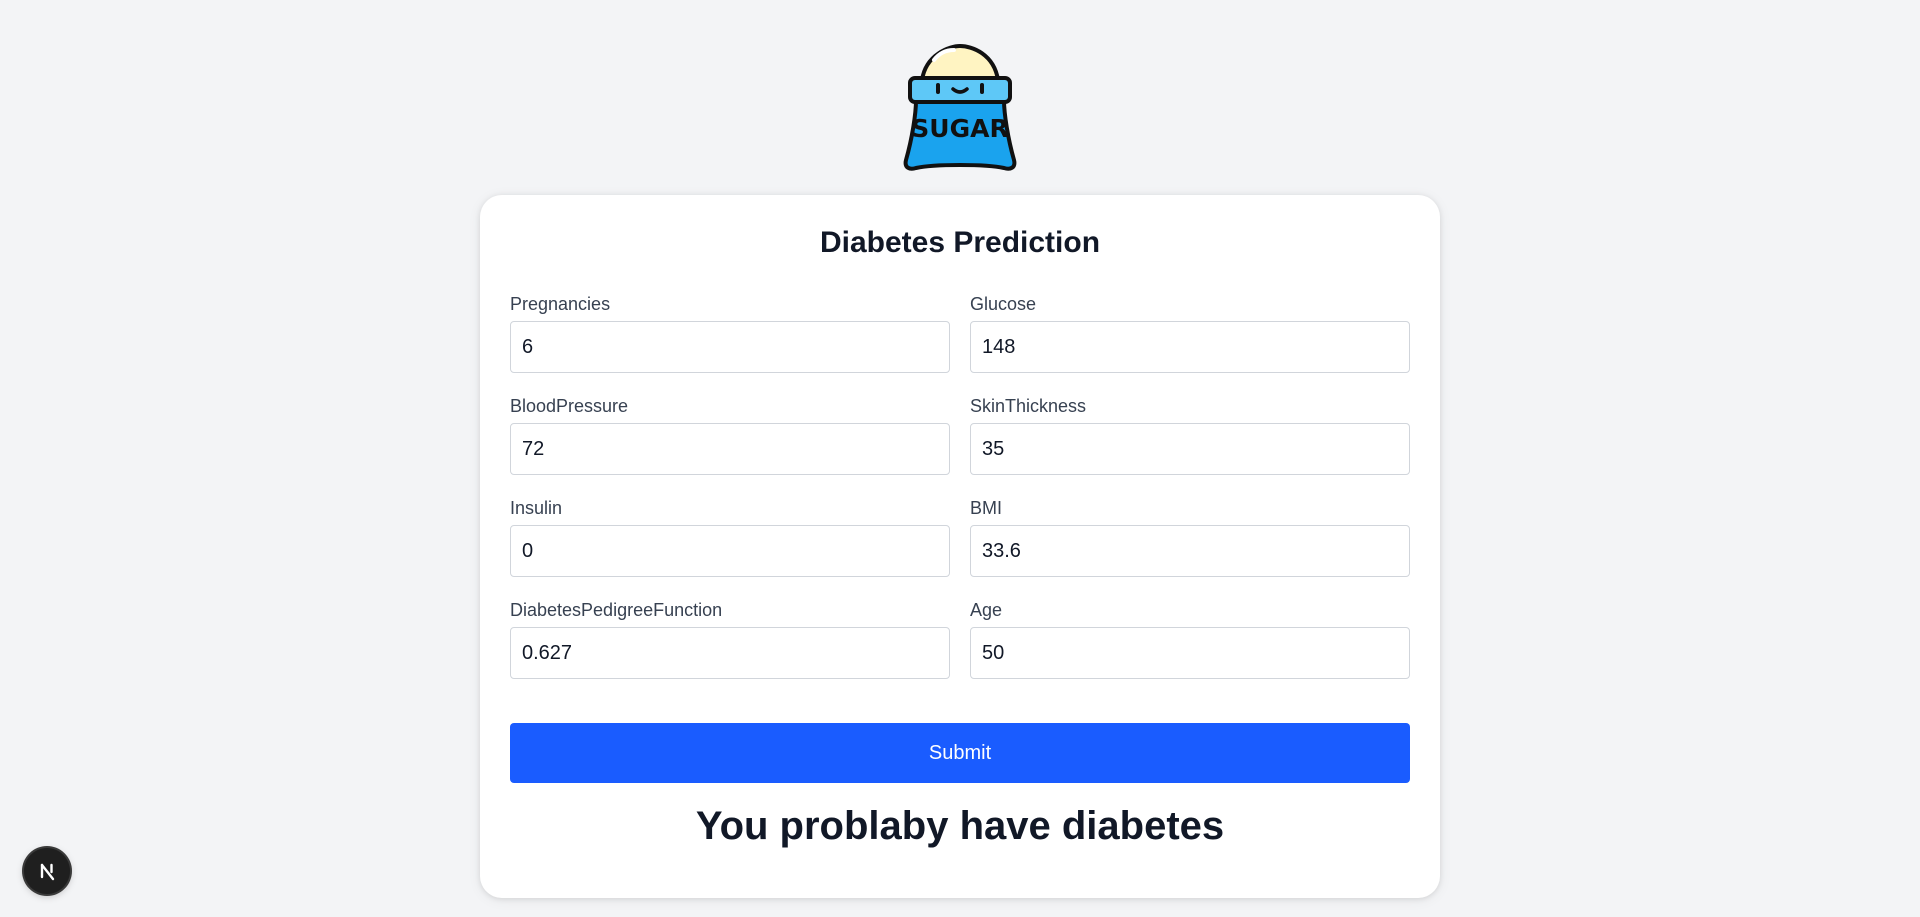 Image resolution: width=1920 pixels, height=917 pixels. I want to click on nextjs-icon, so click(47, 872).